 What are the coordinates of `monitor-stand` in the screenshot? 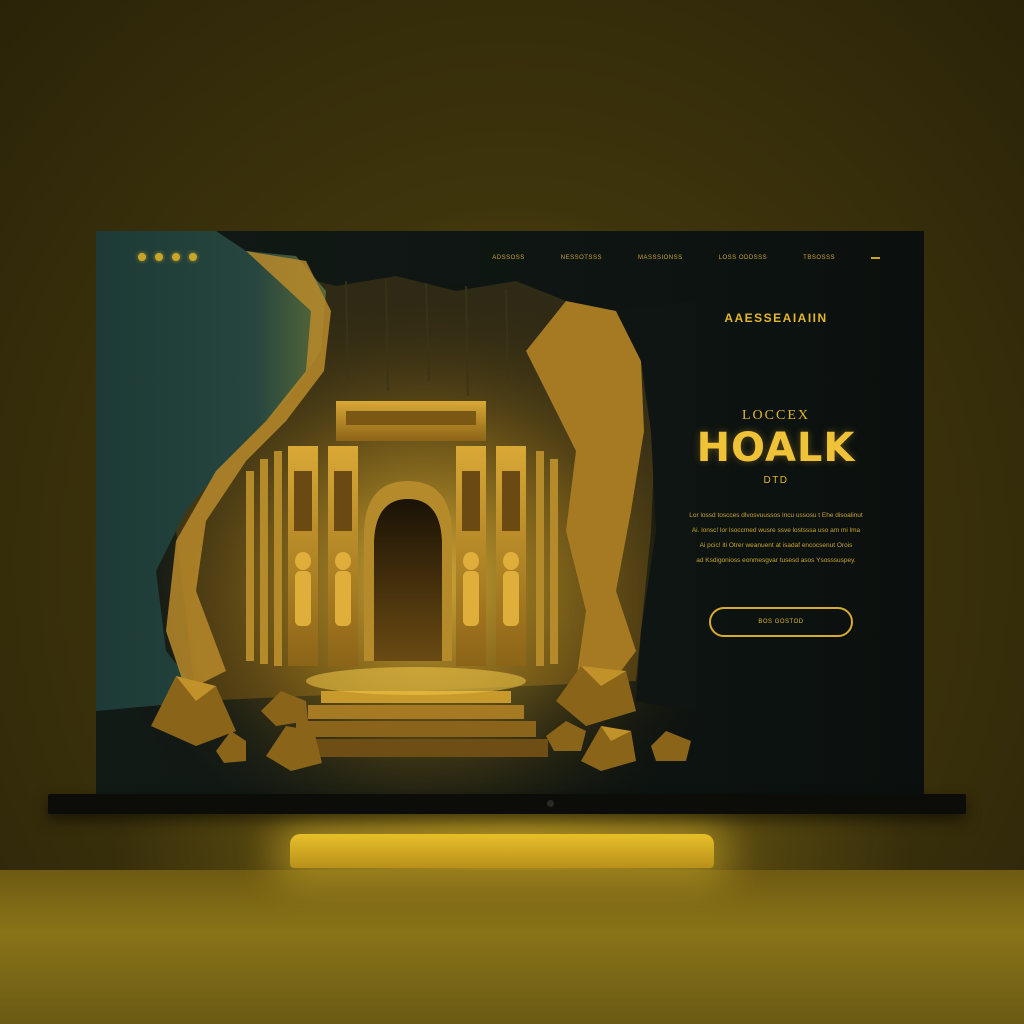 It's located at (502, 851).